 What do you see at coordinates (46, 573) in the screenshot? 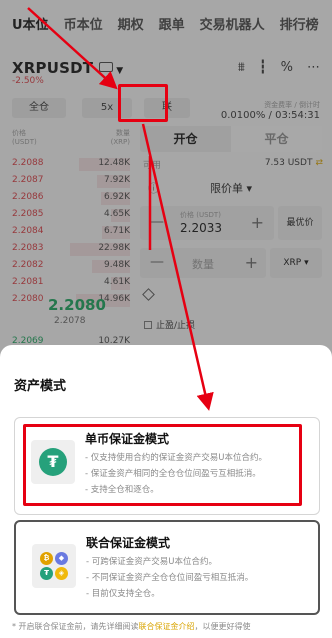
I see `coin-icon: ₮` at bounding box center [46, 573].